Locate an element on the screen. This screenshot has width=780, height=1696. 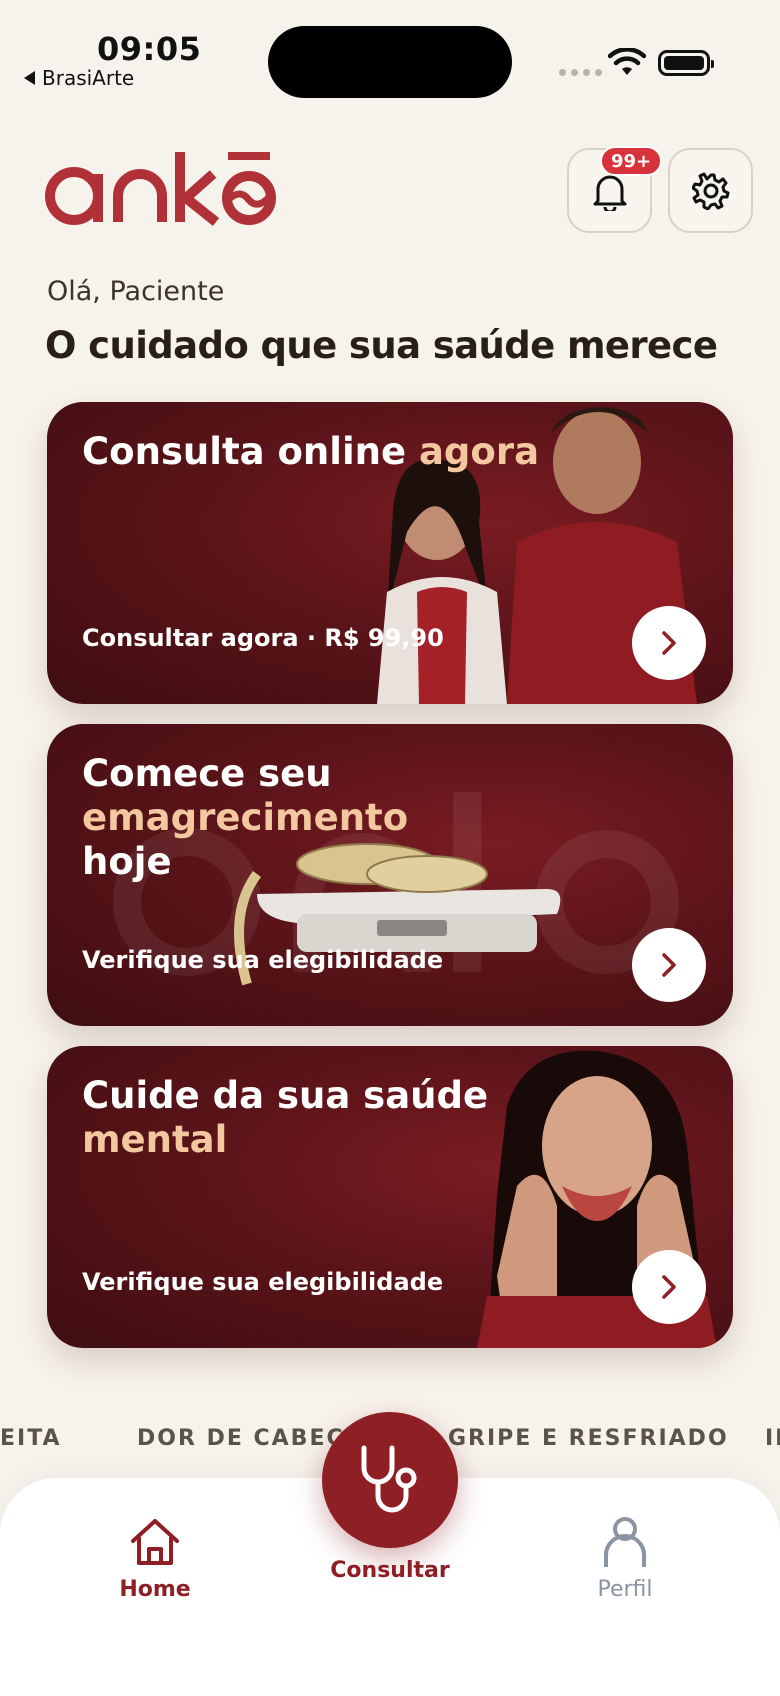
battery-icon is located at coordinates (686, 63).